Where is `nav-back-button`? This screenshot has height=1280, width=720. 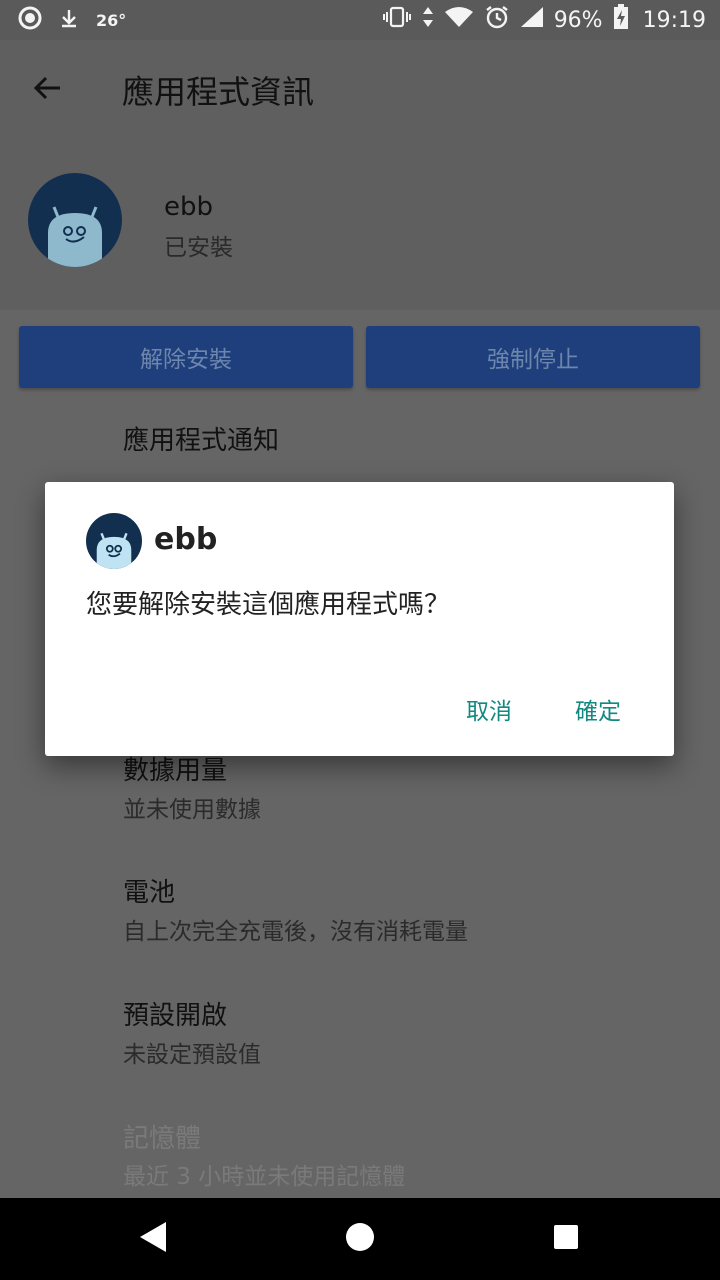 nav-back-button is located at coordinates (153, 1239).